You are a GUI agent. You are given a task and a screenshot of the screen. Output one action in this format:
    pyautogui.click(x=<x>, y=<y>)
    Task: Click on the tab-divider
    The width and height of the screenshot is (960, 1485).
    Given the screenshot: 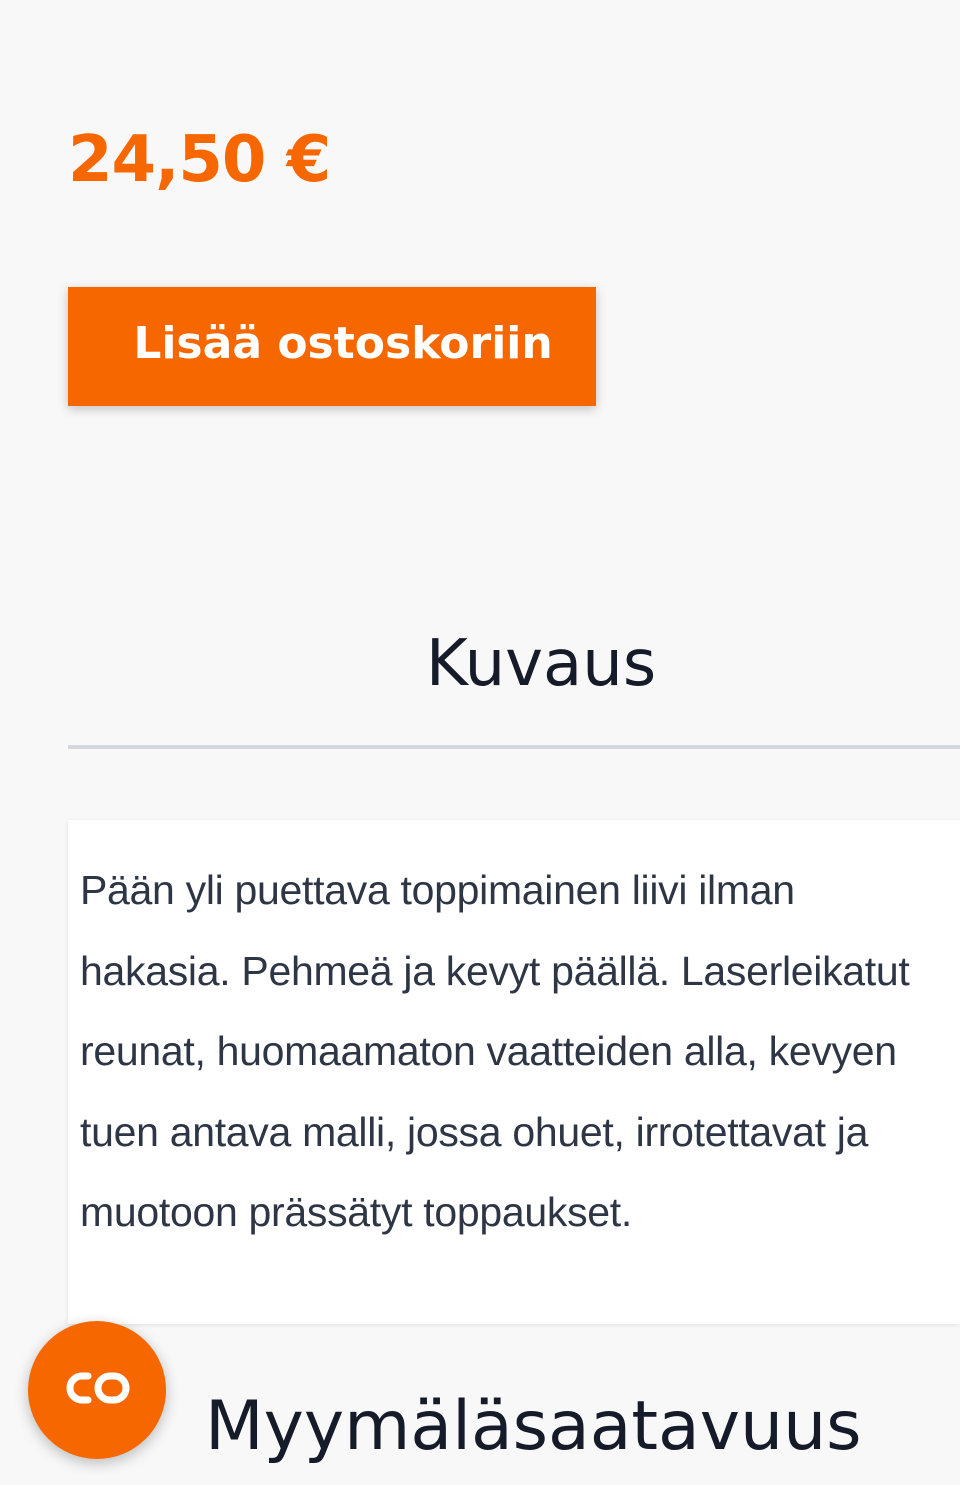 What is the action you would take?
    pyautogui.click(x=514, y=747)
    